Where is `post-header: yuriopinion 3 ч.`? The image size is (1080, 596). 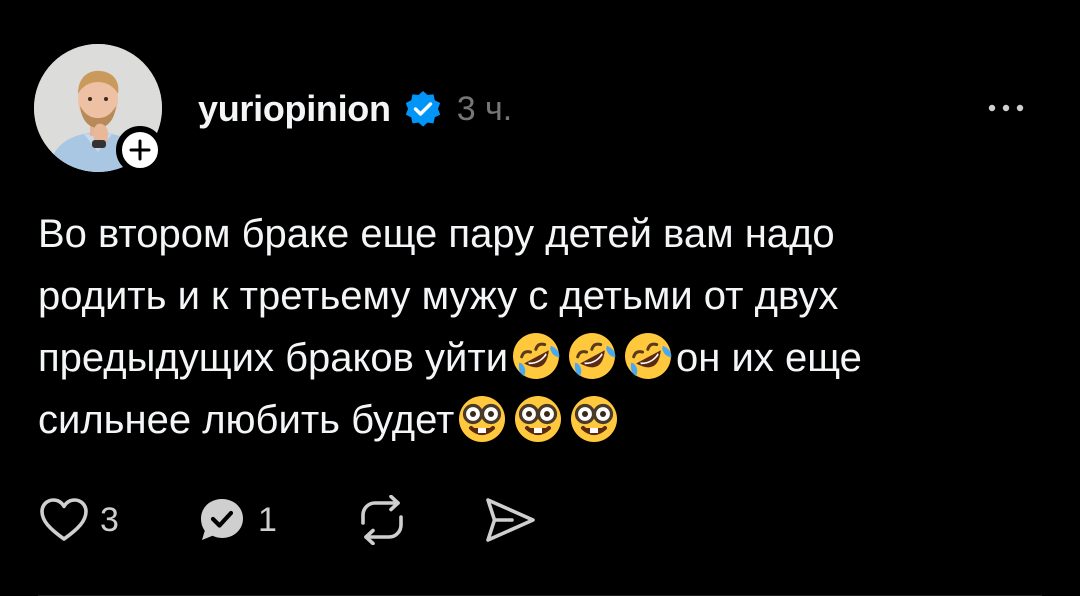
post-header: yuriopinion 3 ч. is located at coordinates (355, 109).